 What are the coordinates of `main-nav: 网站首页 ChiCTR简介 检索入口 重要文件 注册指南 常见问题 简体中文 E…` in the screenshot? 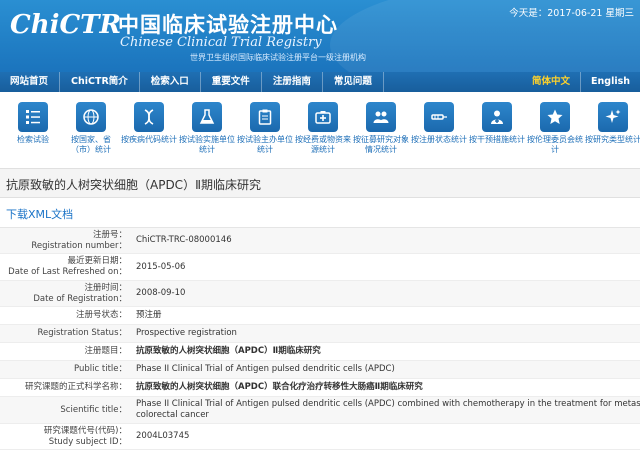 It's located at (320, 82).